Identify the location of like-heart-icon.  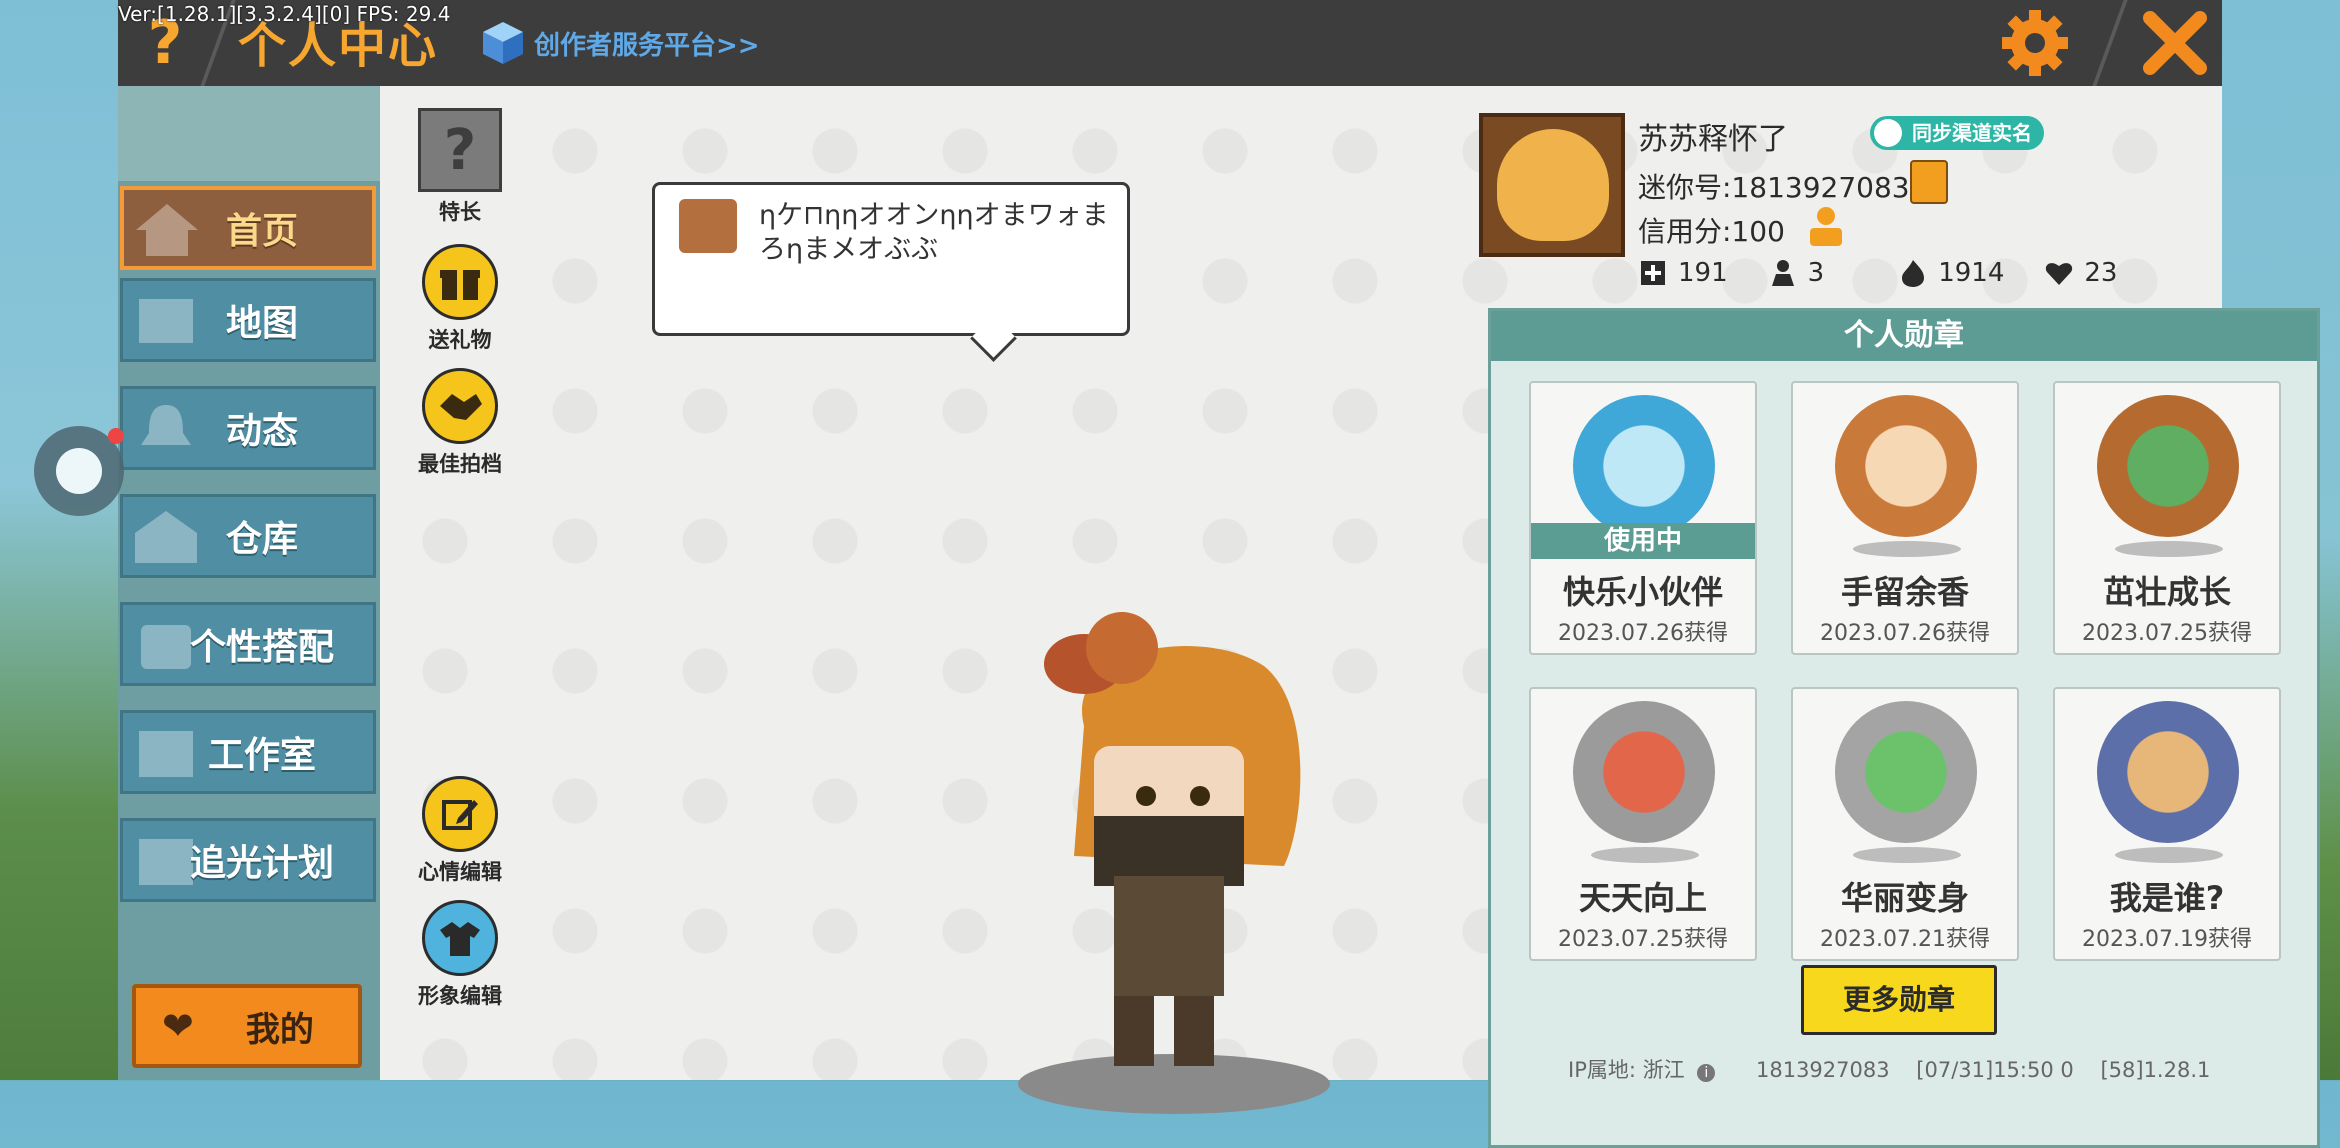
(2059, 274).